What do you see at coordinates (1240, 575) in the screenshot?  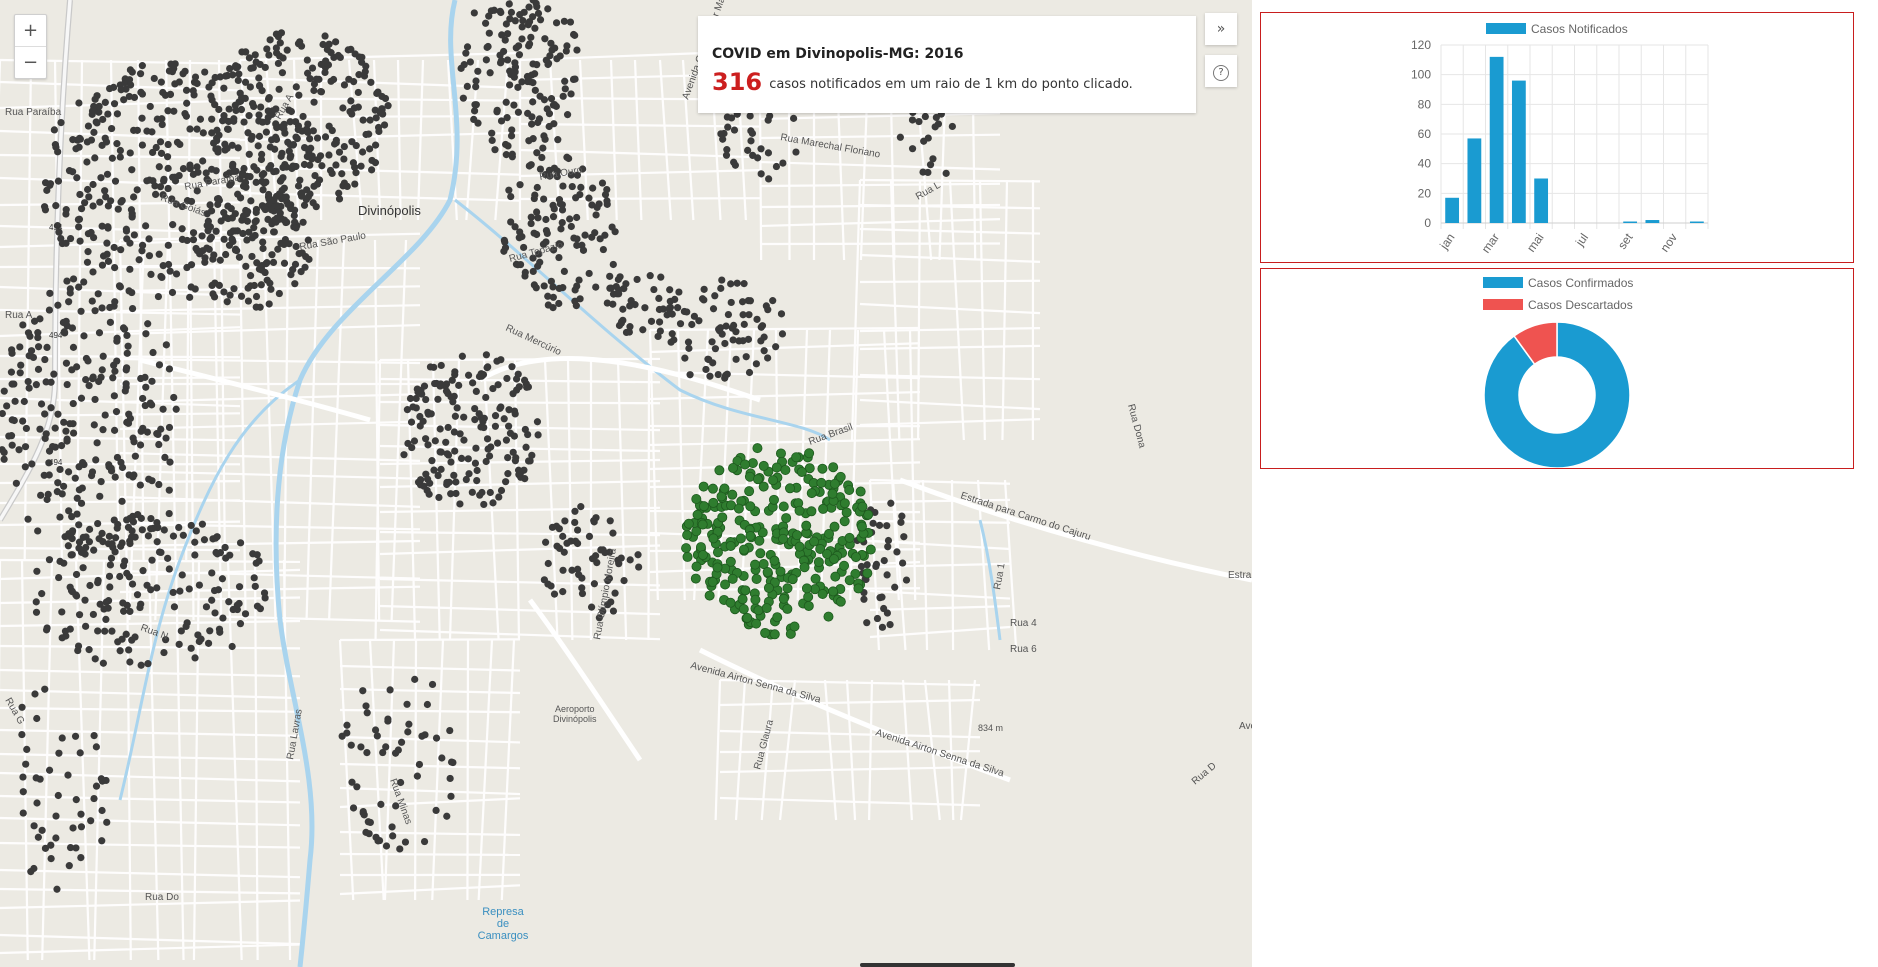 I see `svg-text: Estra` at bounding box center [1240, 575].